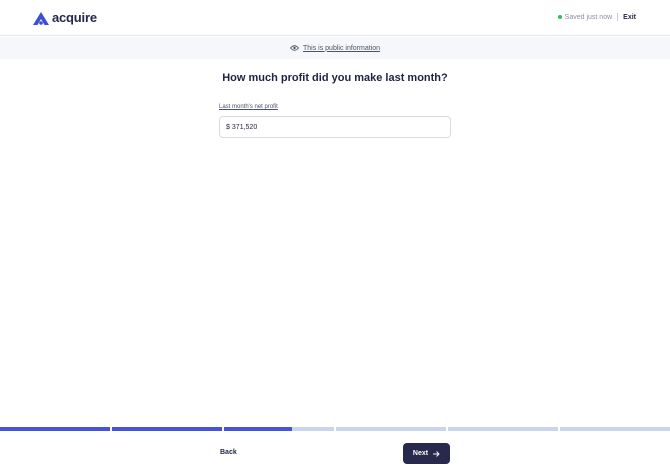  I want to click on public-info-banner: This is public information, so click(335, 48).